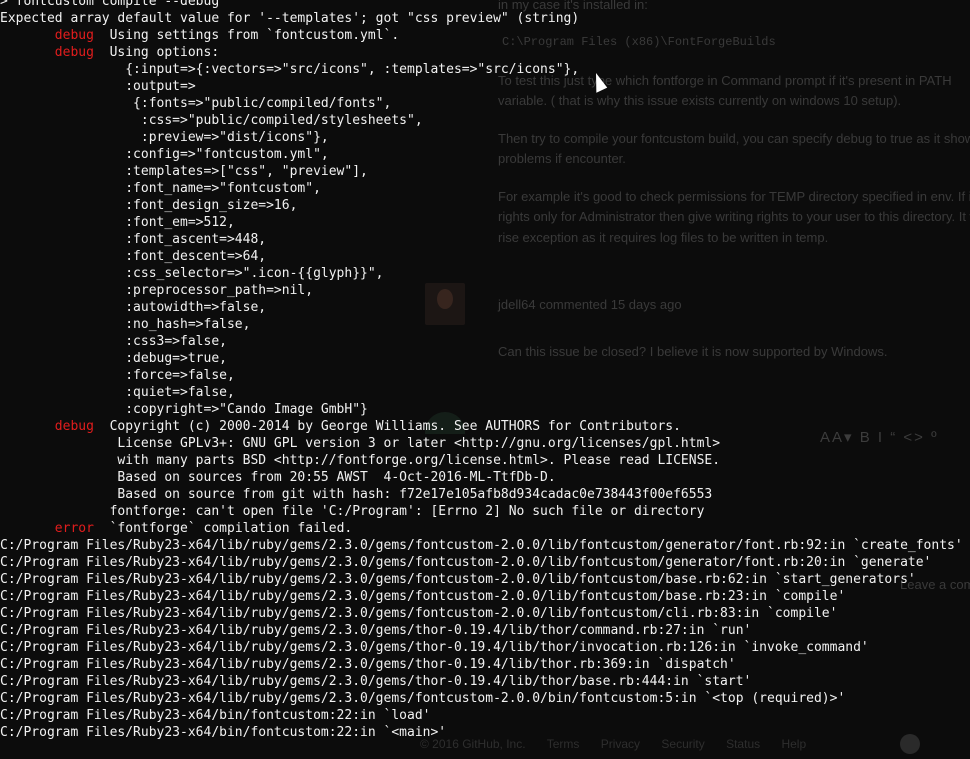 This screenshot has height=759, width=970. I want to click on console-line: :css=>"public/compiled/stylesheets",, so click(485, 120).